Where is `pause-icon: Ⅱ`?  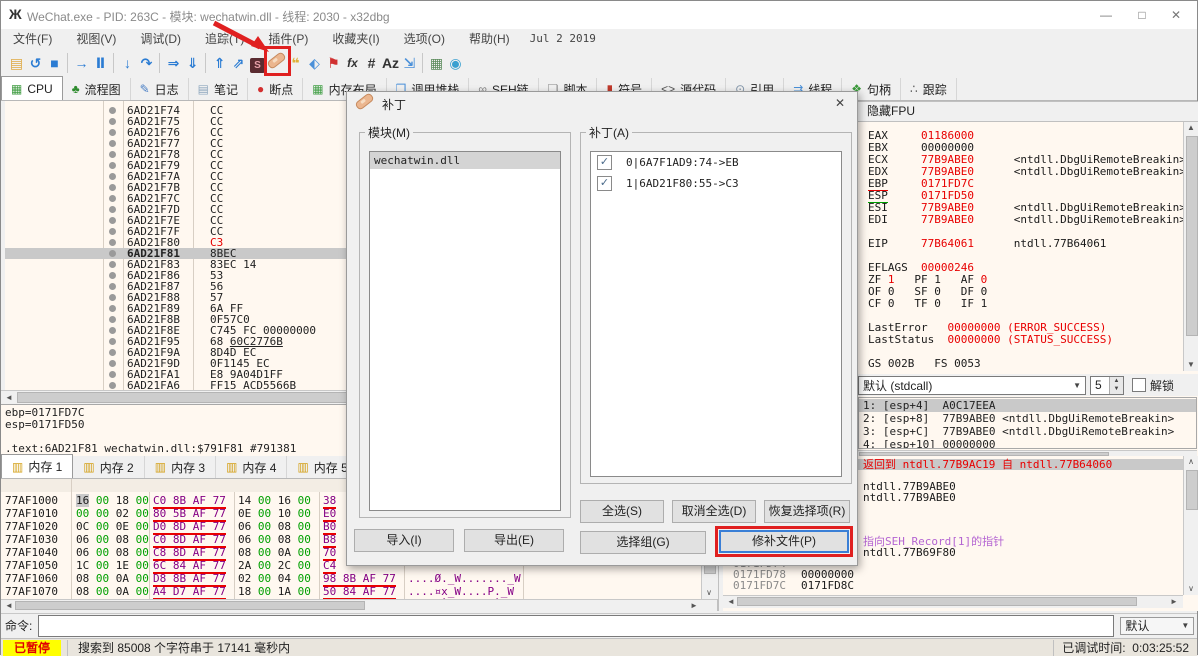
pause-icon: Ⅱ is located at coordinates (100, 63).